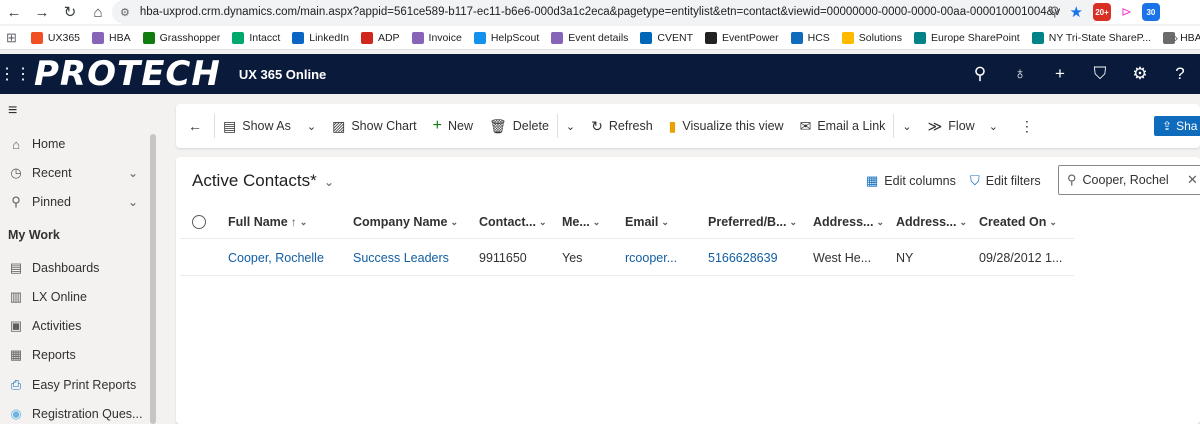  Describe the element at coordinates (195, 126) in the screenshot. I see `back-button: ←` at that location.